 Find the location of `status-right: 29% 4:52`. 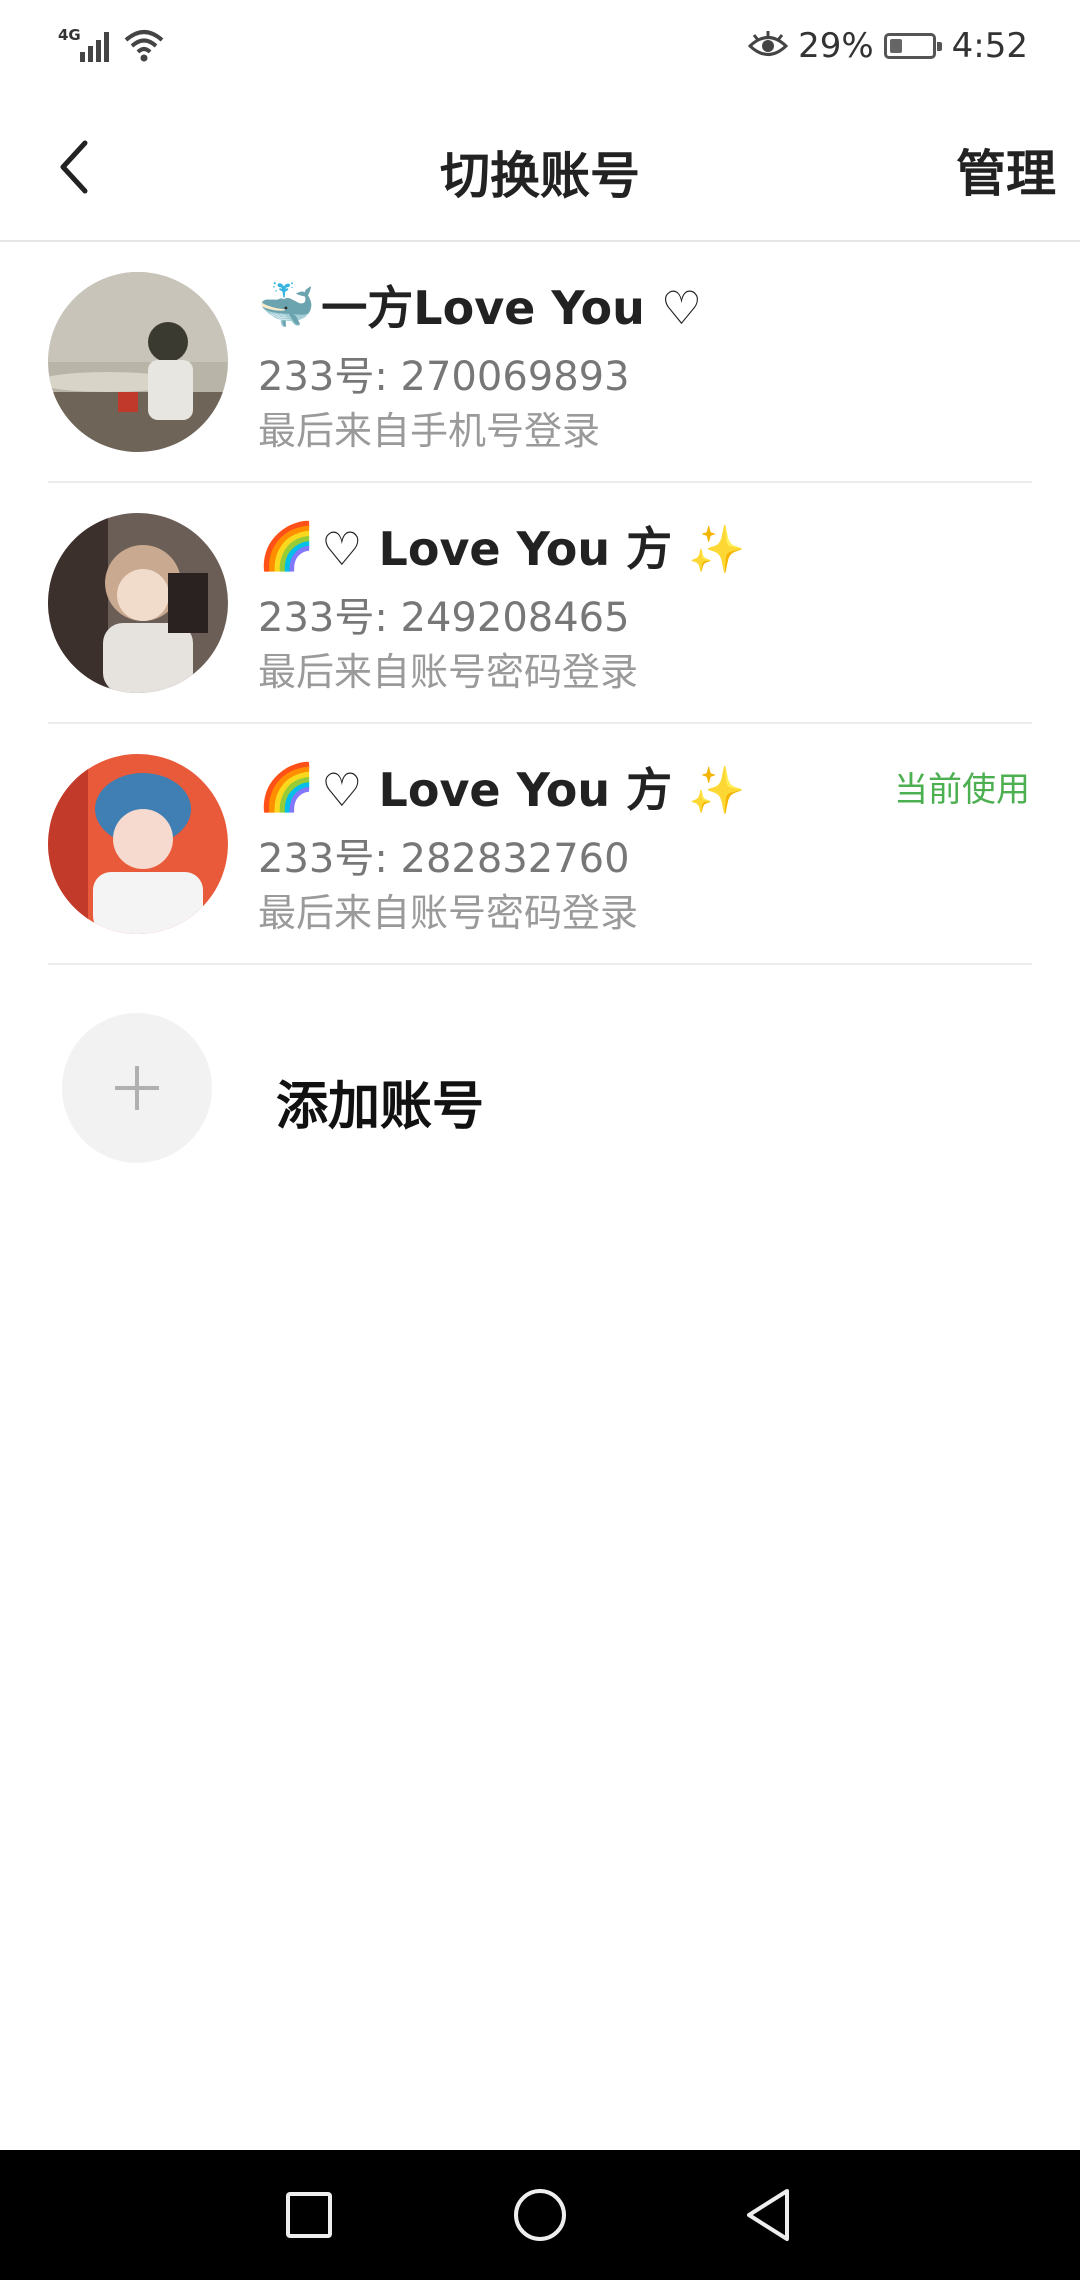

status-right: 29% 4:52 is located at coordinates (888, 46).